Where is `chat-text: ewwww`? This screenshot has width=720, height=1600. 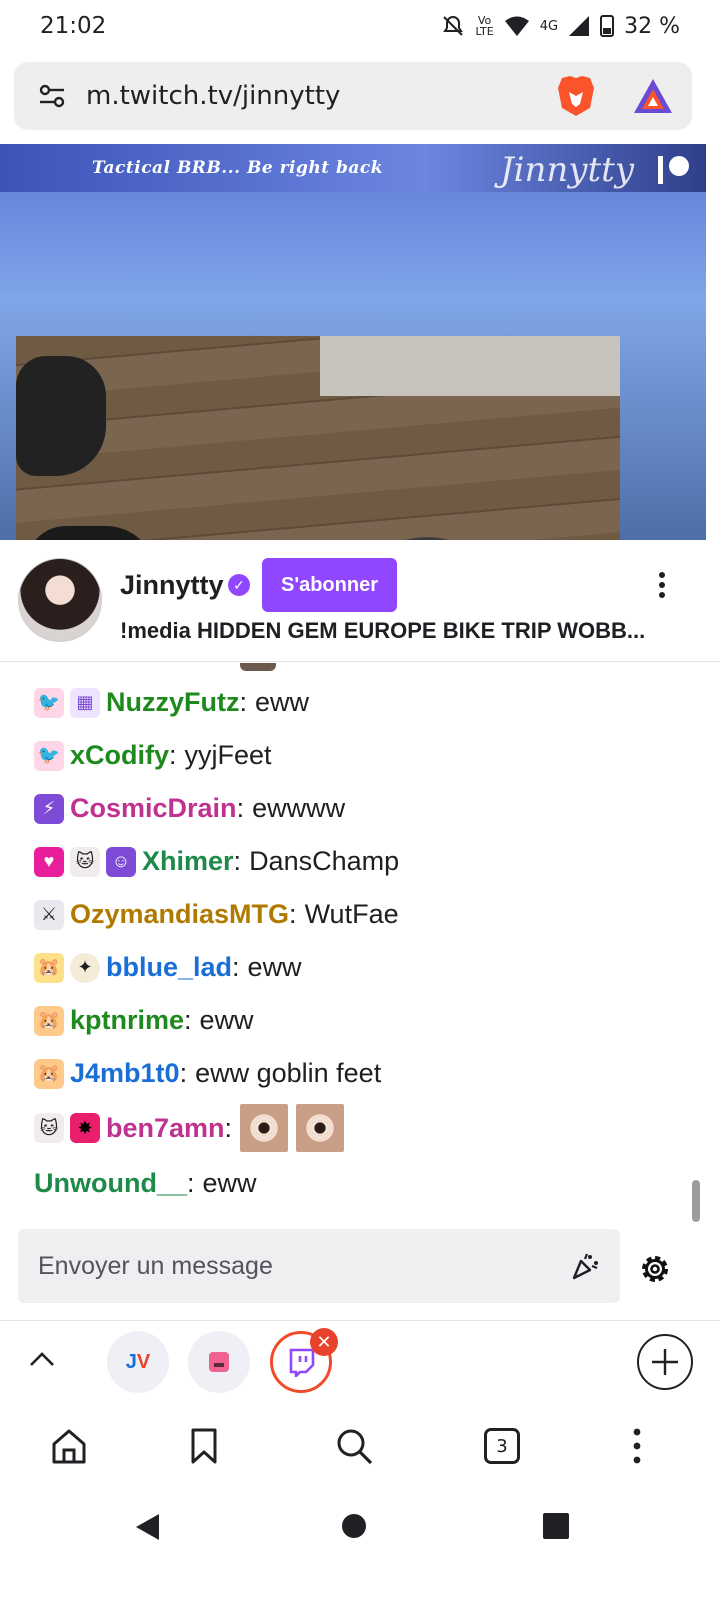
chat-text: ewwww is located at coordinates (299, 808).